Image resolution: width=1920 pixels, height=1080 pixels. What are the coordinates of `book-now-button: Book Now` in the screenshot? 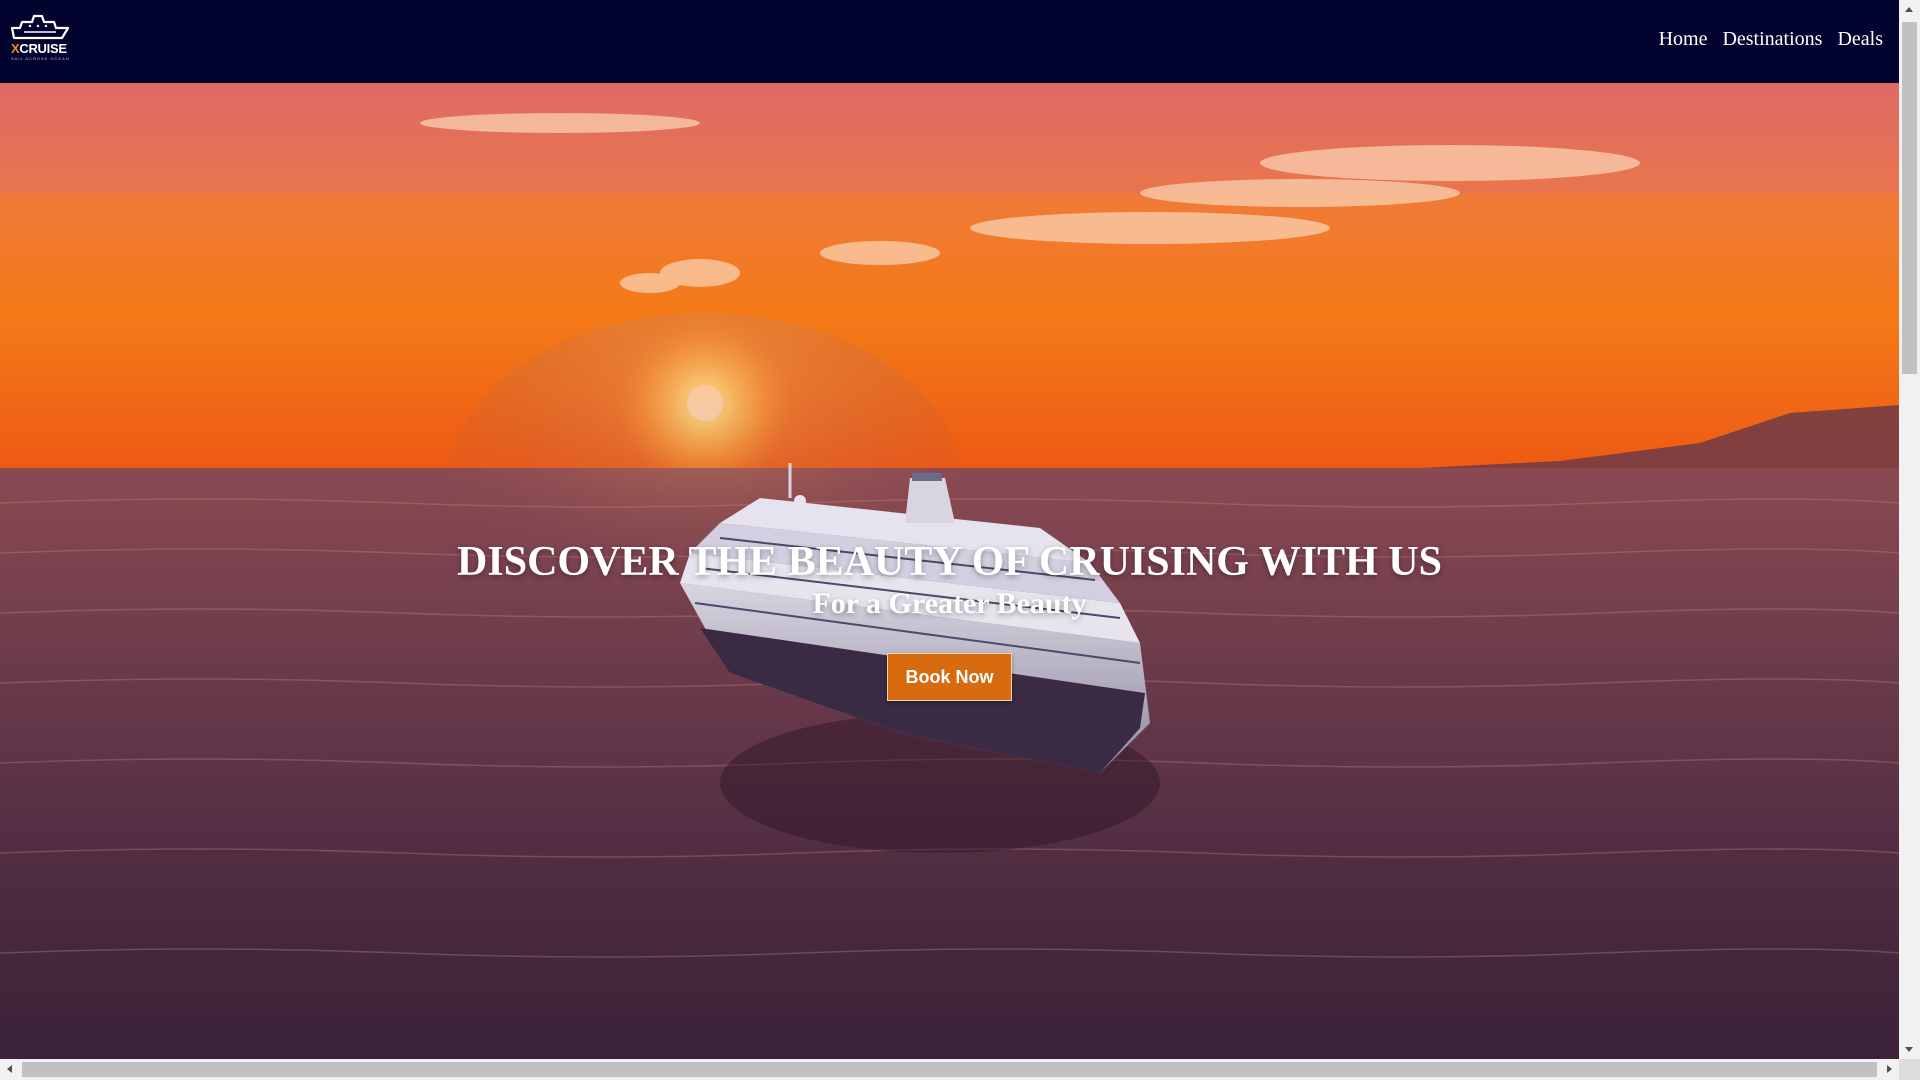 It's located at (949, 677).